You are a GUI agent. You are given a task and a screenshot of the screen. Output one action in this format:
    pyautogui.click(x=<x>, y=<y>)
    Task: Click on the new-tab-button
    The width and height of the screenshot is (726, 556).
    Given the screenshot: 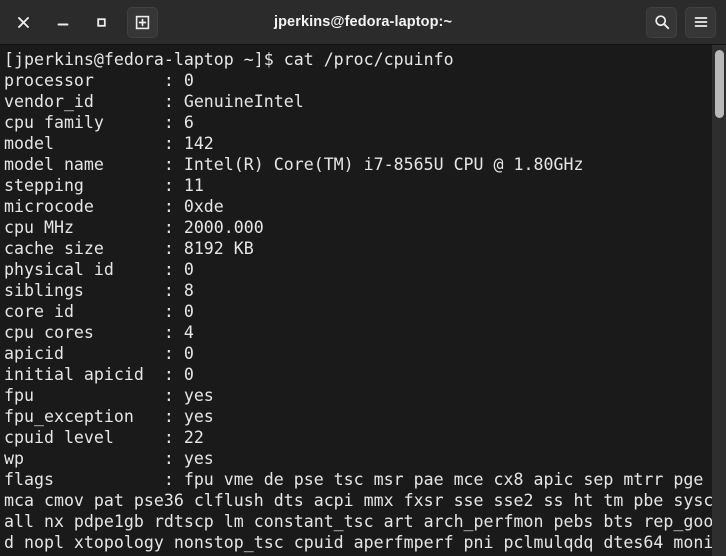 What is the action you would take?
    pyautogui.click(x=142, y=22)
    